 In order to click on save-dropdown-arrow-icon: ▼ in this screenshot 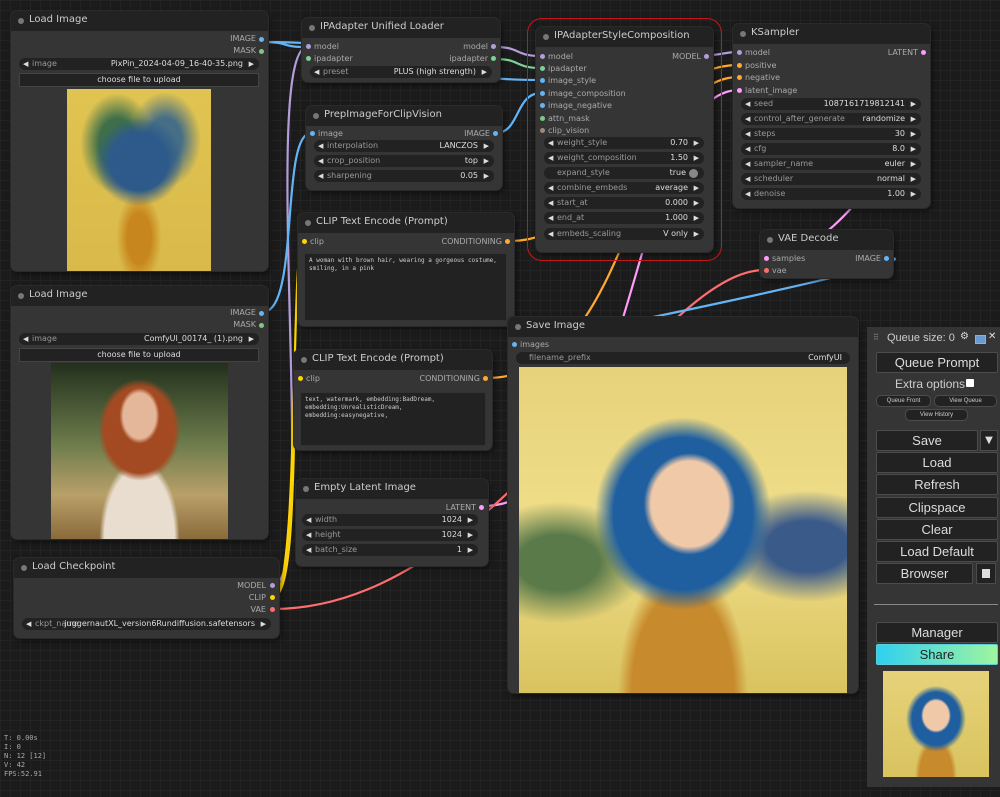, I will do `click(989, 440)`.